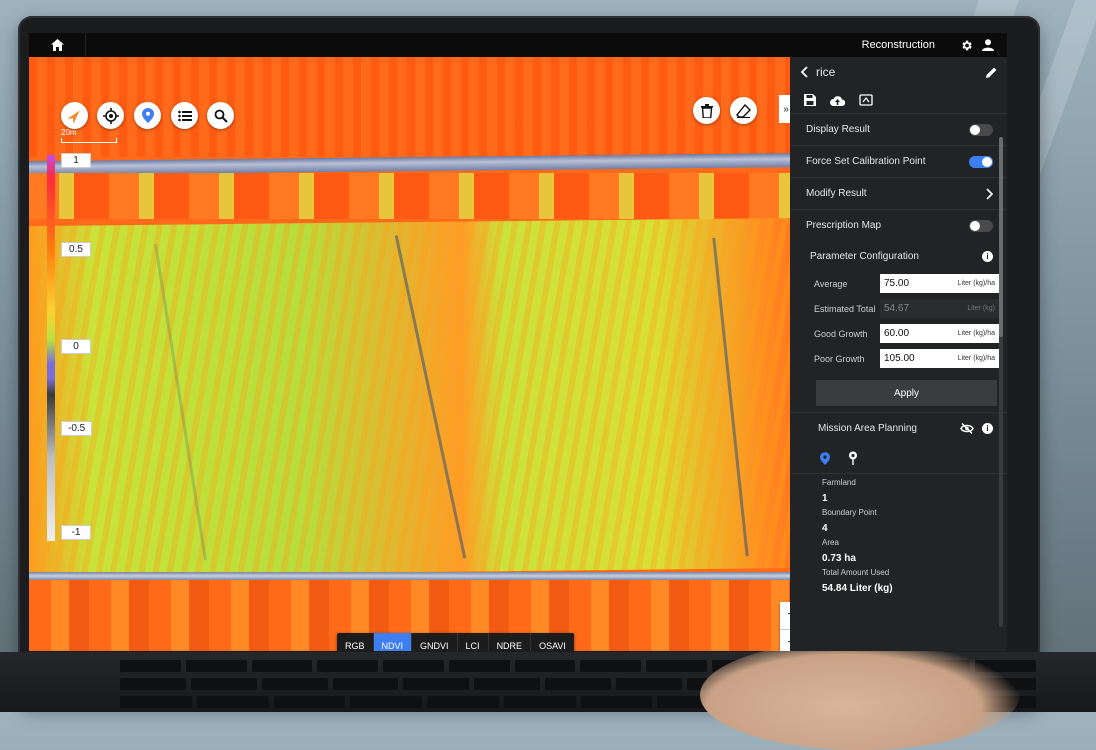  What do you see at coordinates (51, 348) in the screenshot?
I see `ndvi-legend-bar` at bounding box center [51, 348].